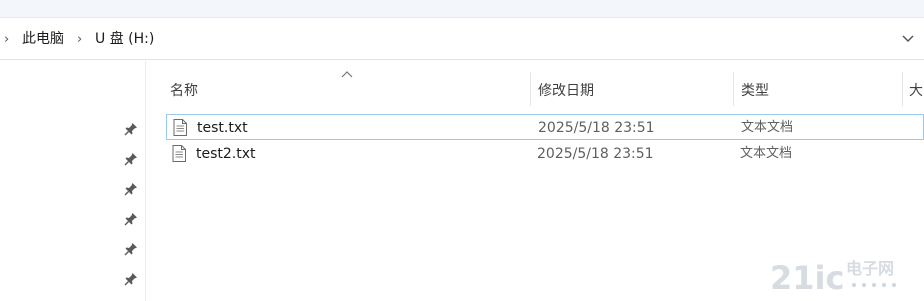 Image resolution: width=924 pixels, height=301 pixels. Describe the element at coordinates (908, 39) in the screenshot. I see `chevron-down-icon` at that location.